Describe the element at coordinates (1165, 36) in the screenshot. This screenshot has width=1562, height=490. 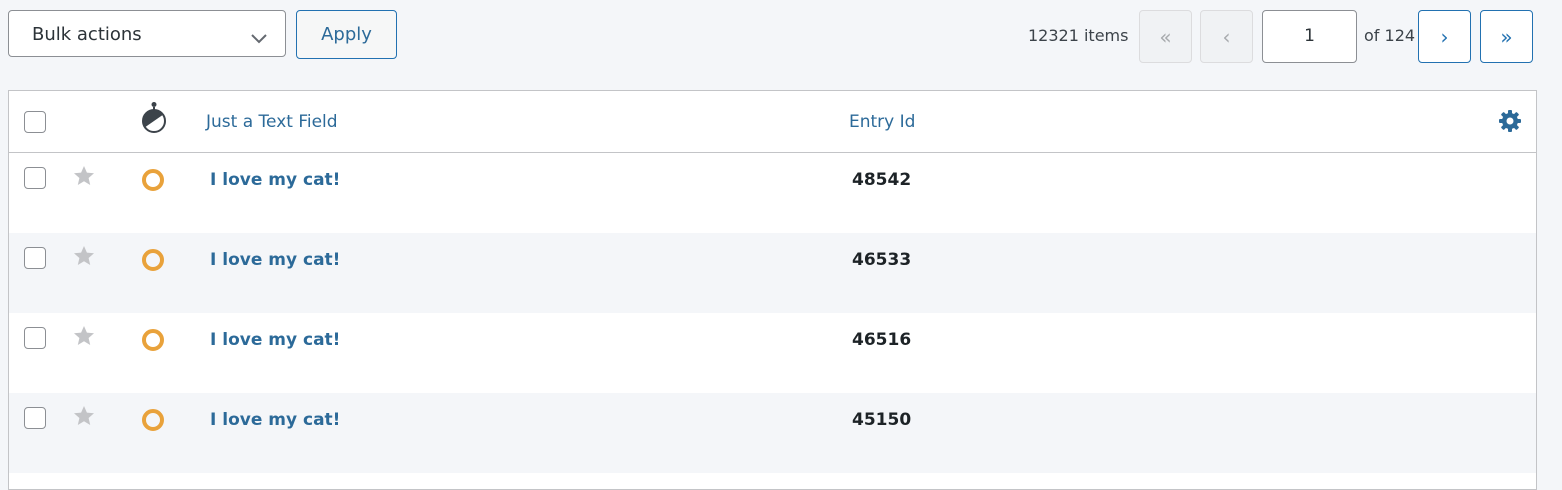
I see `first-page-button: «` at that location.